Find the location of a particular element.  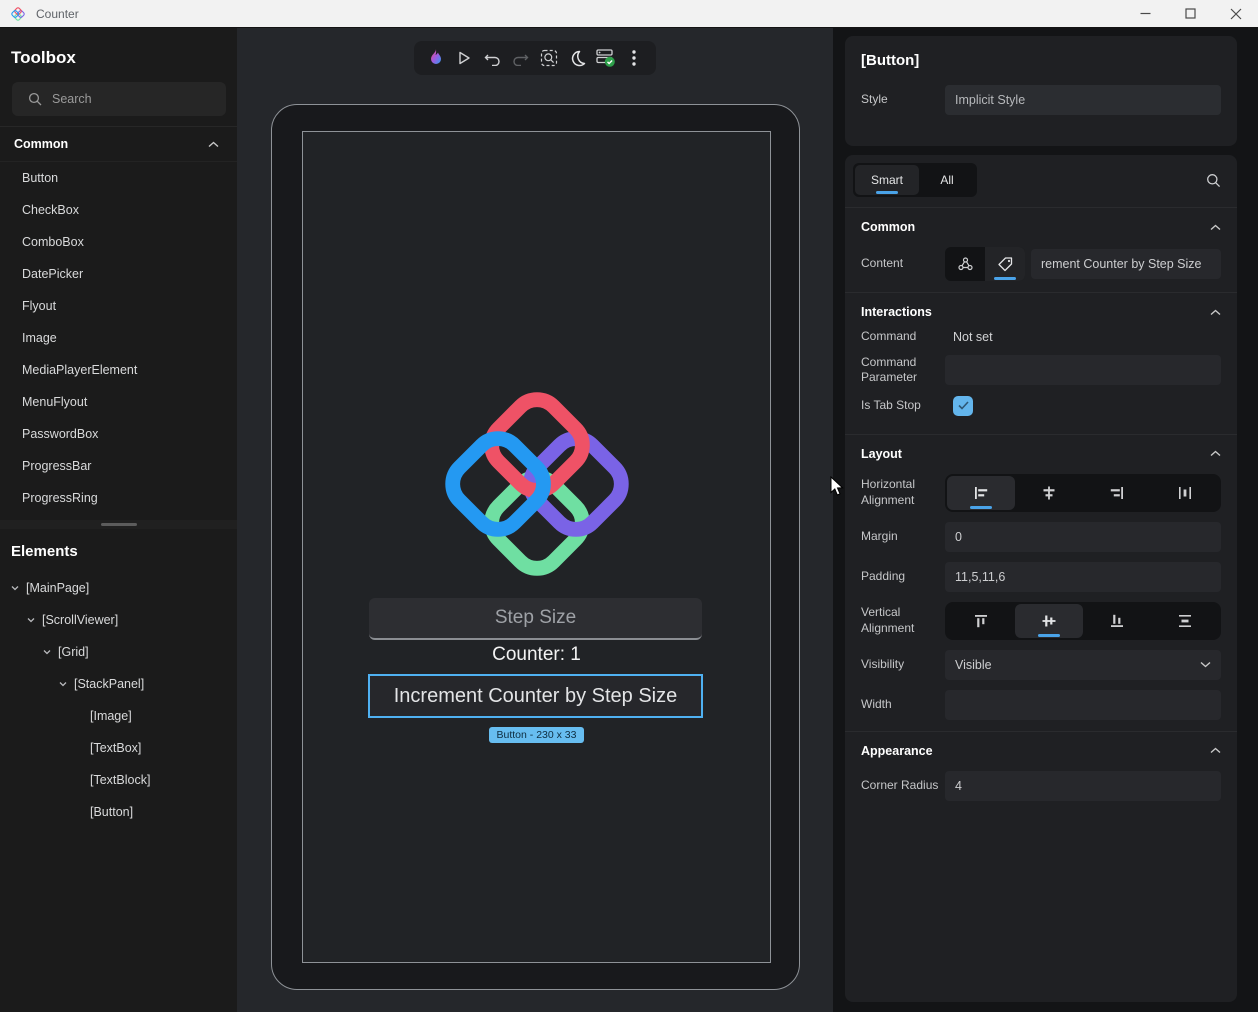

tree-node-textbox: [TextBox] is located at coordinates (118, 748).